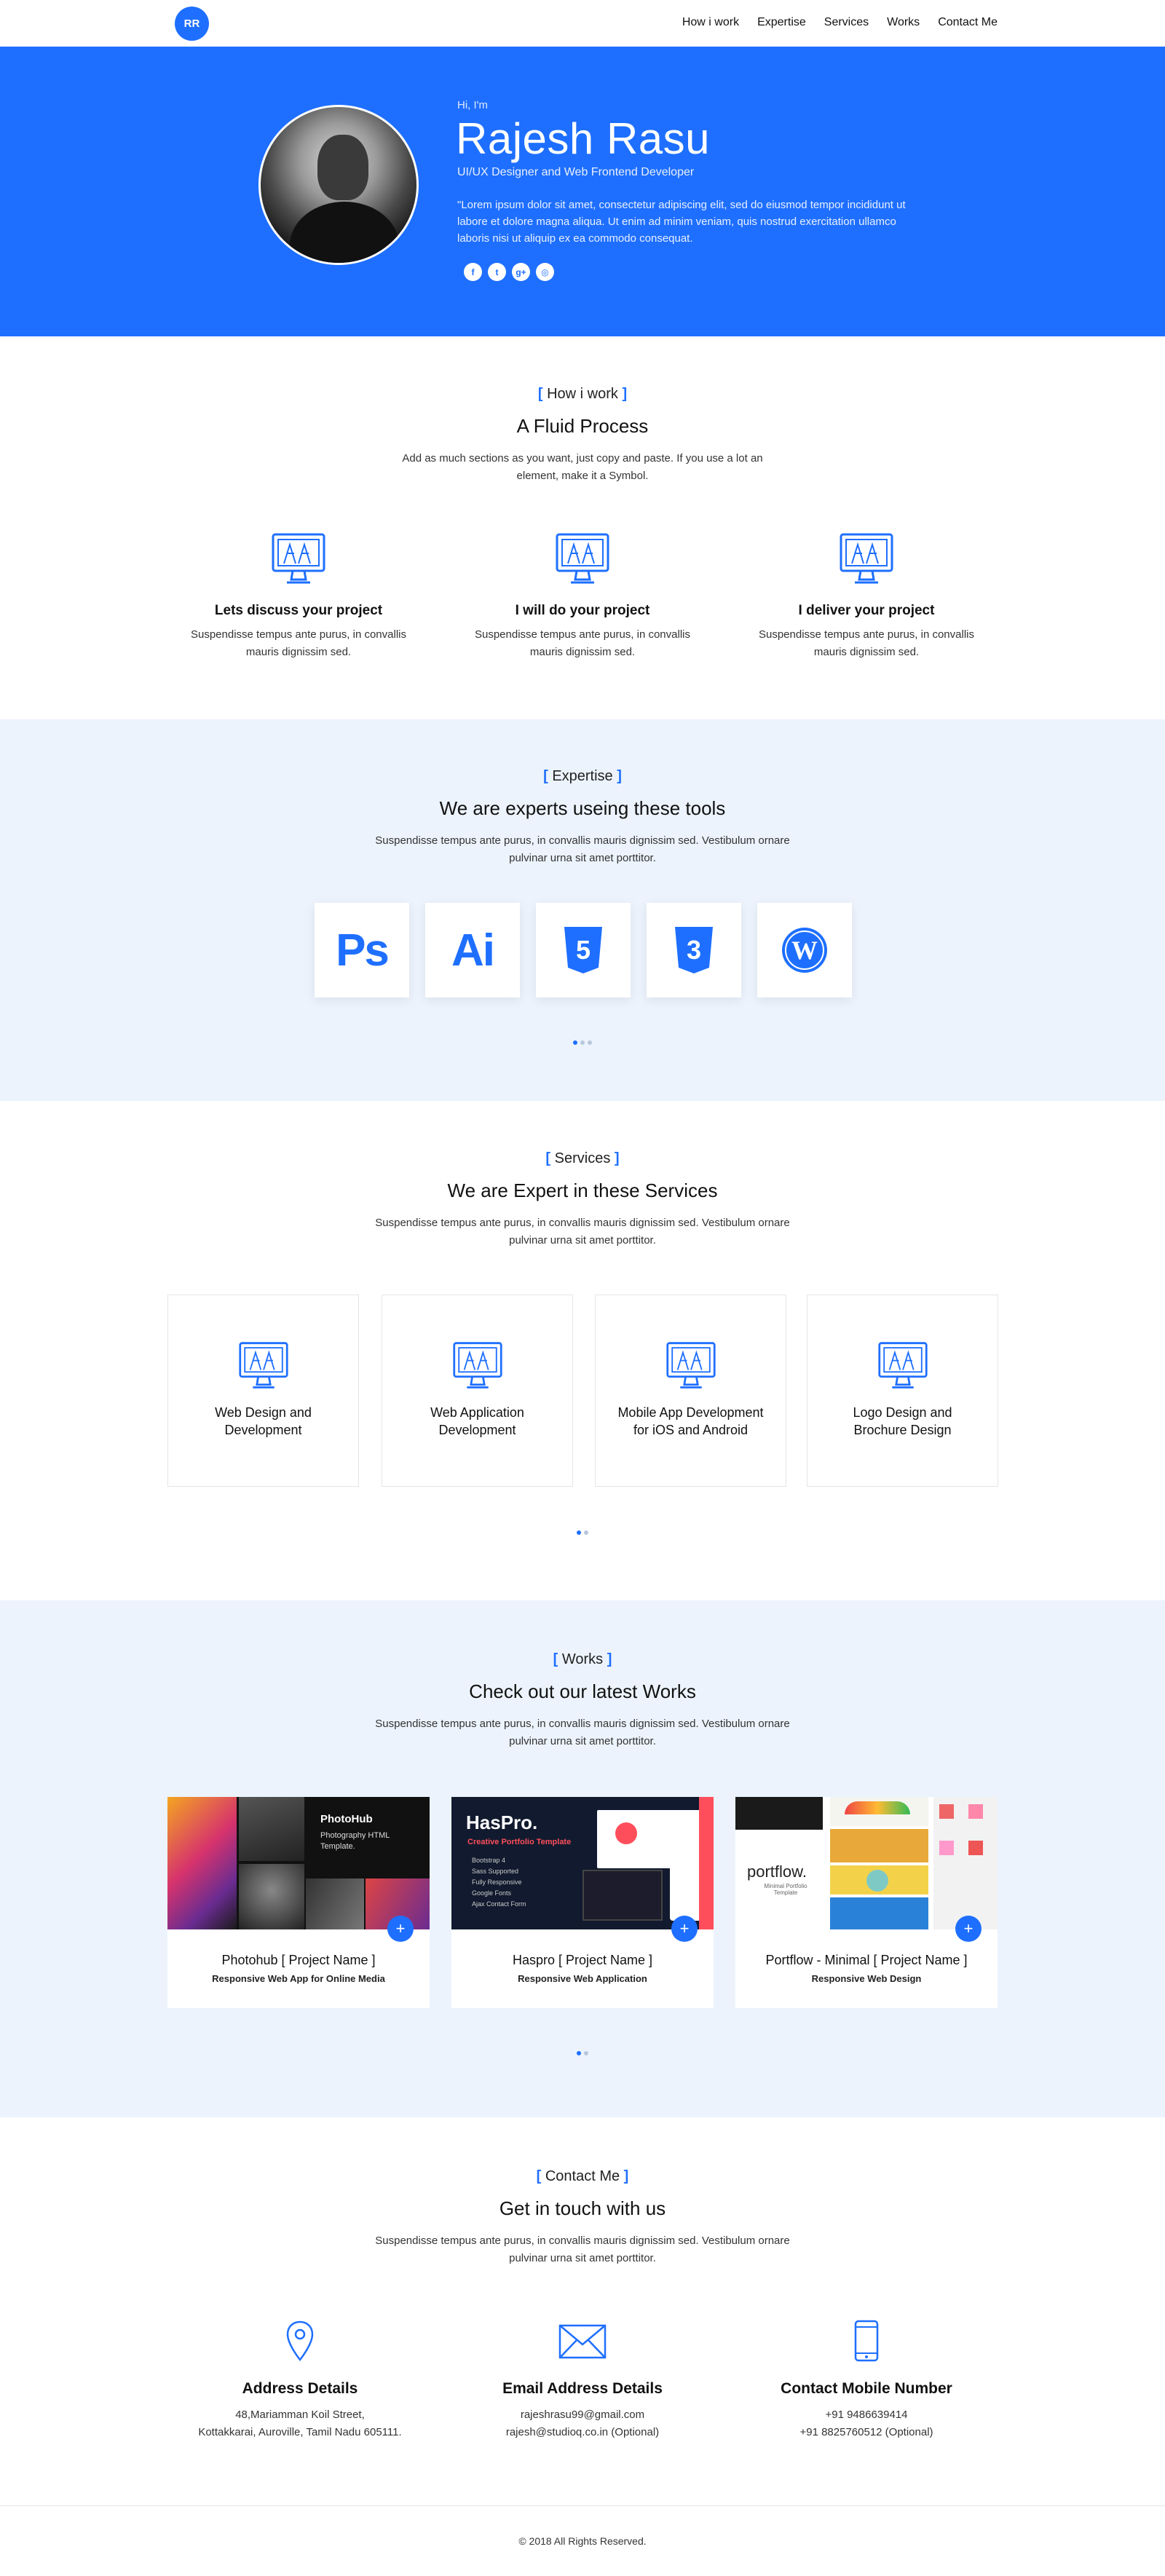 The width and height of the screenshot is (1165, 2576). Describe the element at coordinates (473, 272) in the screenshot. I see `facebook-icon: f` at that location.